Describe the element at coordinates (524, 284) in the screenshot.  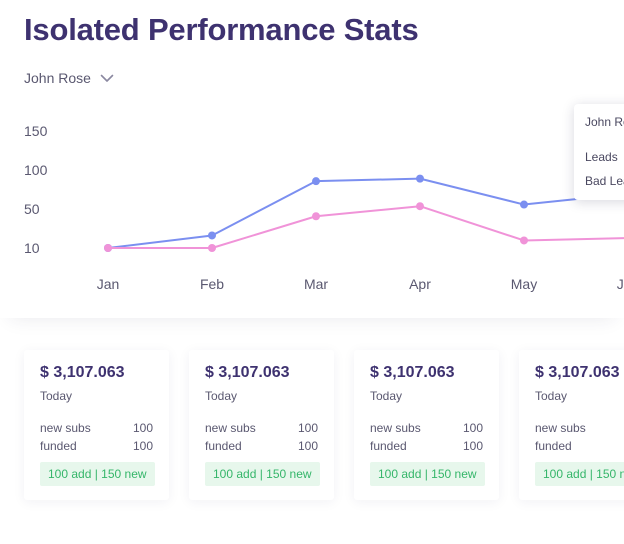
I see `x-tick-label: May` at that location.